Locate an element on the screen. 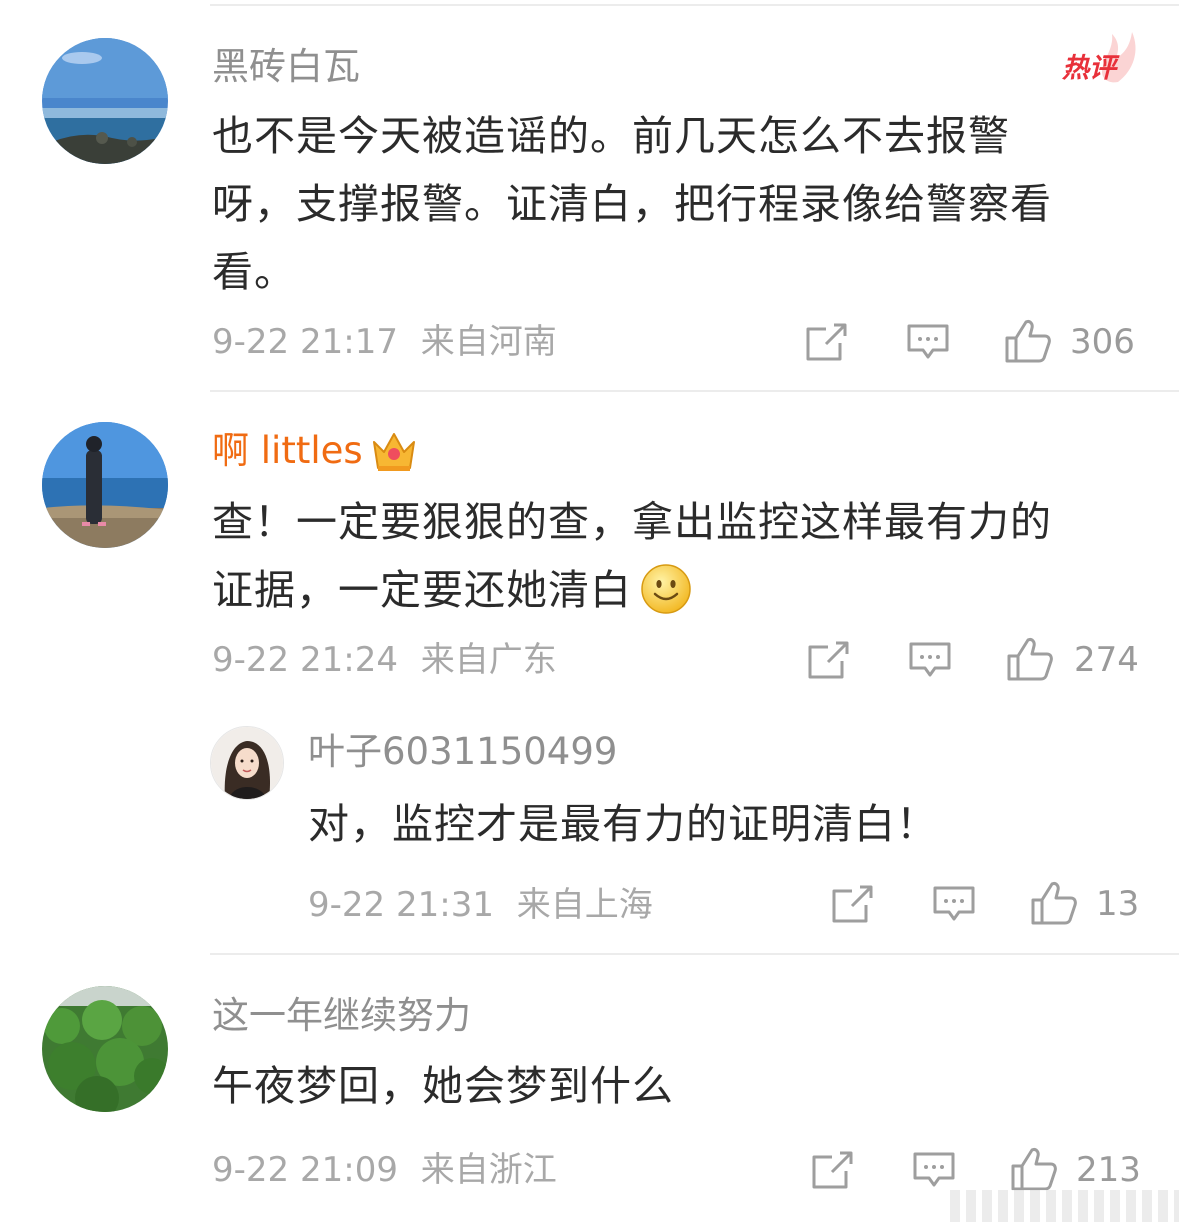  comment-time: 9-22 21:24 is located at coordinates (305, 660).